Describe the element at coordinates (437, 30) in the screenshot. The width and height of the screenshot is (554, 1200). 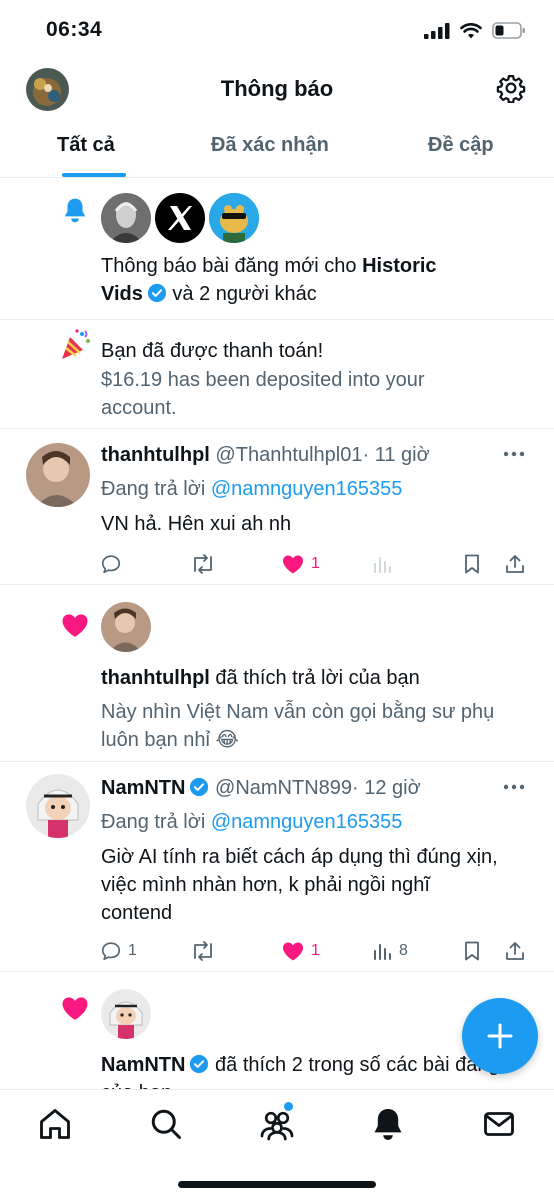
I see `cellular-signal-icon` at that location.